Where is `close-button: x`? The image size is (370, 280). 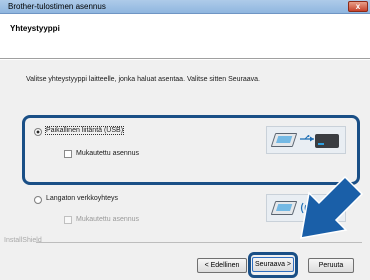
close-button: x is located at coordinates (358, 6).